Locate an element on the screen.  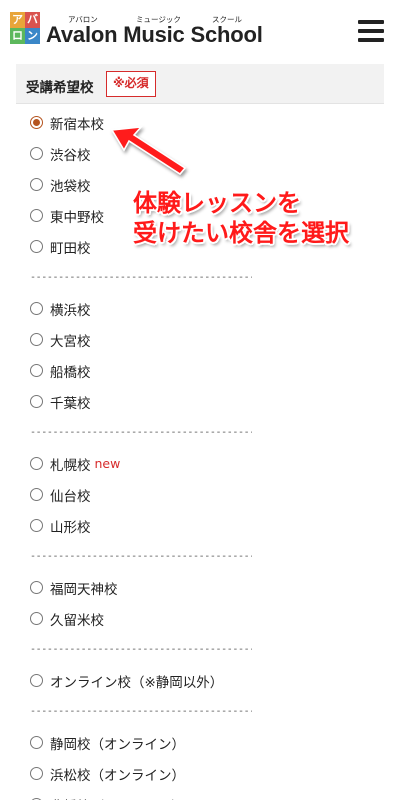
school-option: 静岡校（オンライン） is located at coordinates (200, 742).